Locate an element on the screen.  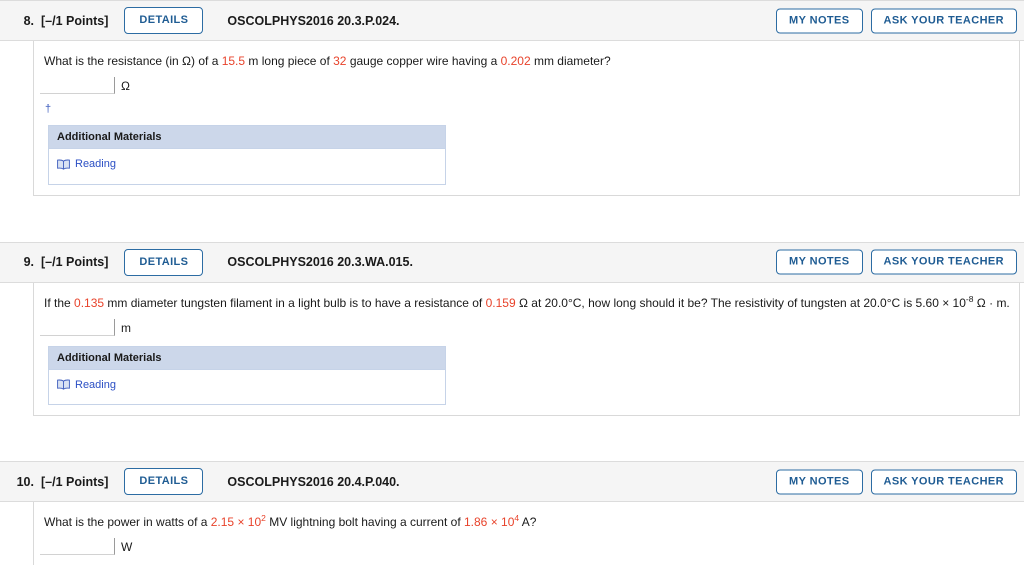
question-number: 10. is located at coordinates (25, 481).